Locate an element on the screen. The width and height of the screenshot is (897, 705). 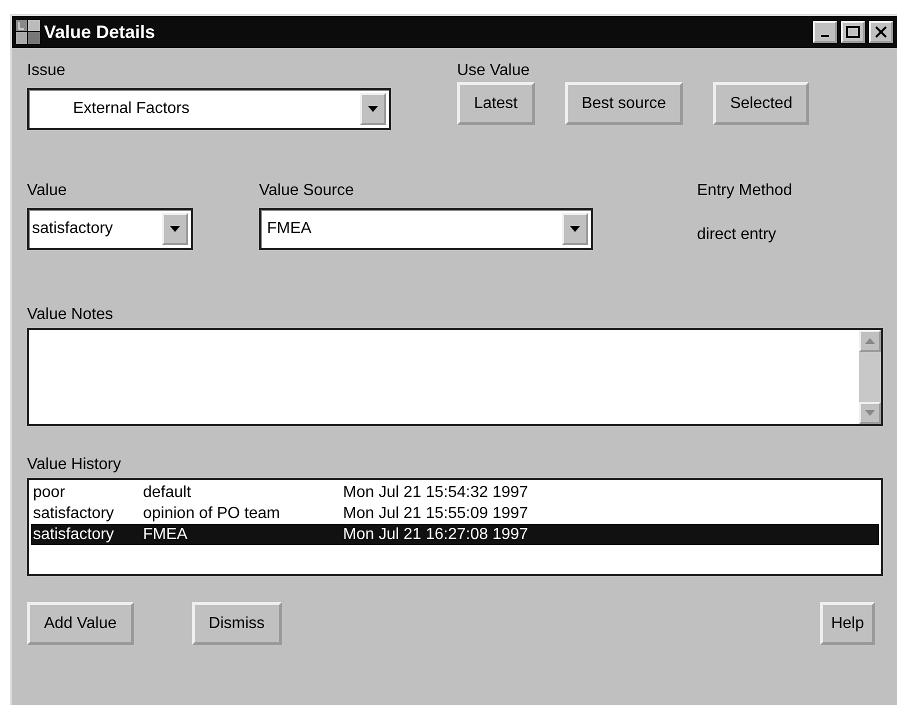
window-title: Value Details is located at coordinates (100, 32).